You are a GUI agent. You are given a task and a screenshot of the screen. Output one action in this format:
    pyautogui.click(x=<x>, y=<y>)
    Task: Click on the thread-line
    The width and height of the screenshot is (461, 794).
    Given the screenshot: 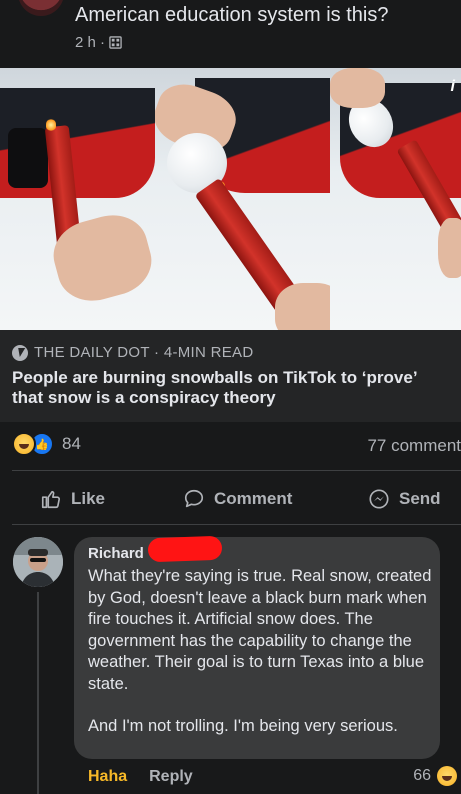 What is the action you would take?
    pyautogui.click(x=38, y=693)
    